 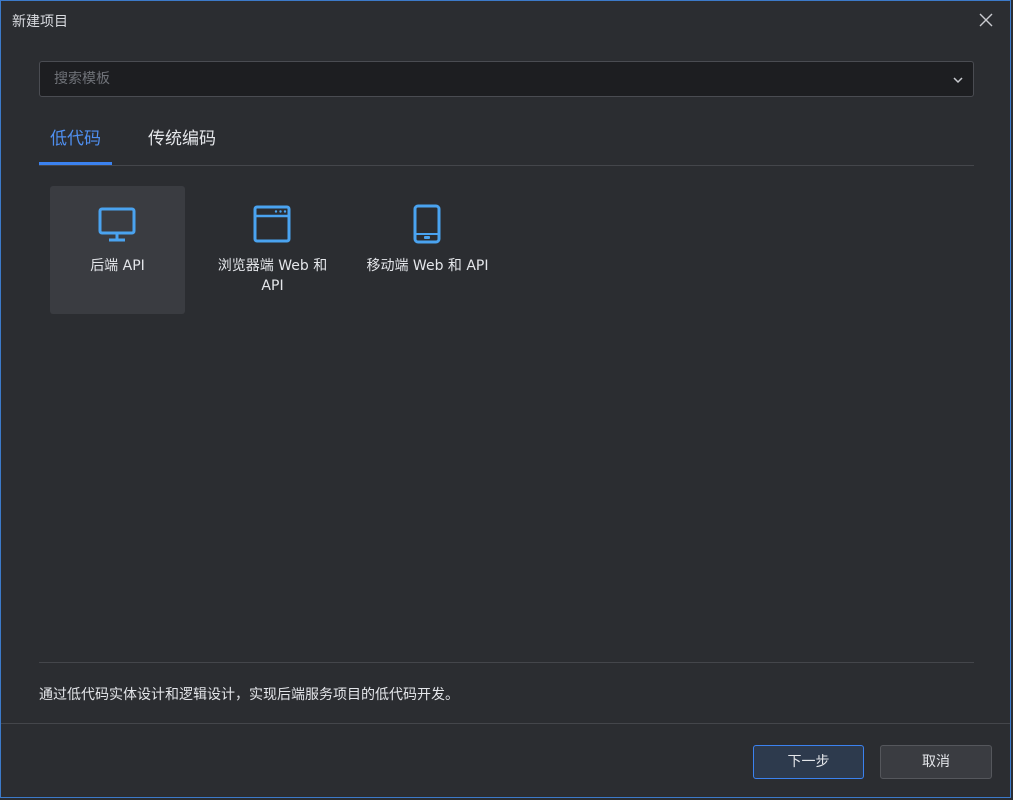 I want to click on title-bar: 新建项目, so click(x=505, y=20).